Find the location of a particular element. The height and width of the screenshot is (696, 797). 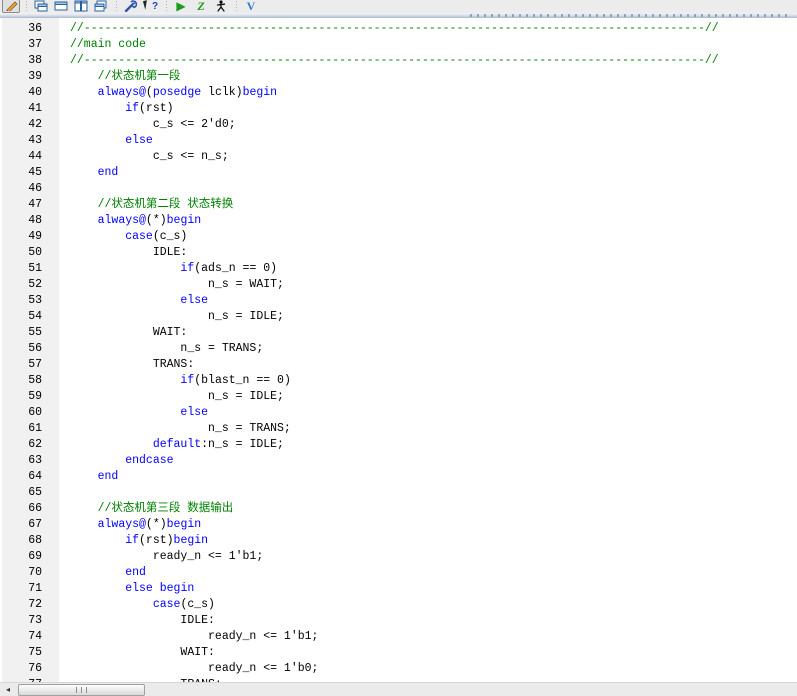

code-line: 53 else is located at coordinates (398, 301).